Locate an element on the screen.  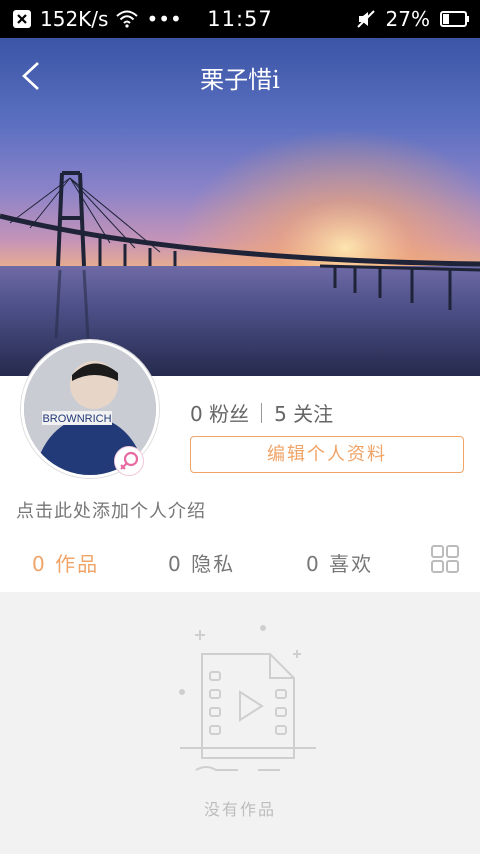
grid-icon is located at coordinates (445, 559).